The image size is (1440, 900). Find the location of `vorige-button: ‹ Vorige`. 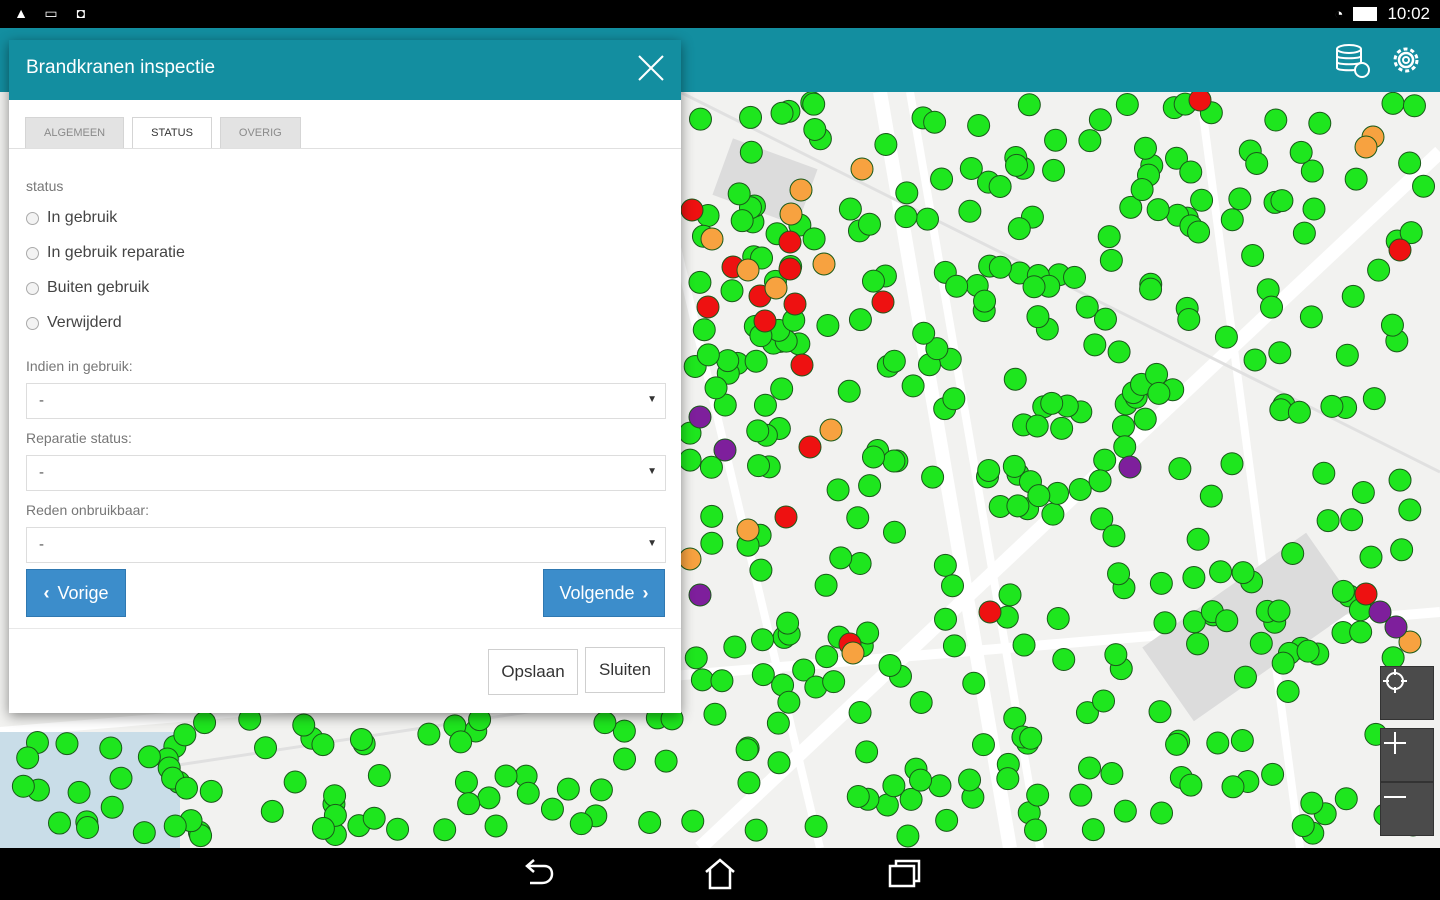

vorige-button: ‹ Vorige is located at coordinates (76, 593).